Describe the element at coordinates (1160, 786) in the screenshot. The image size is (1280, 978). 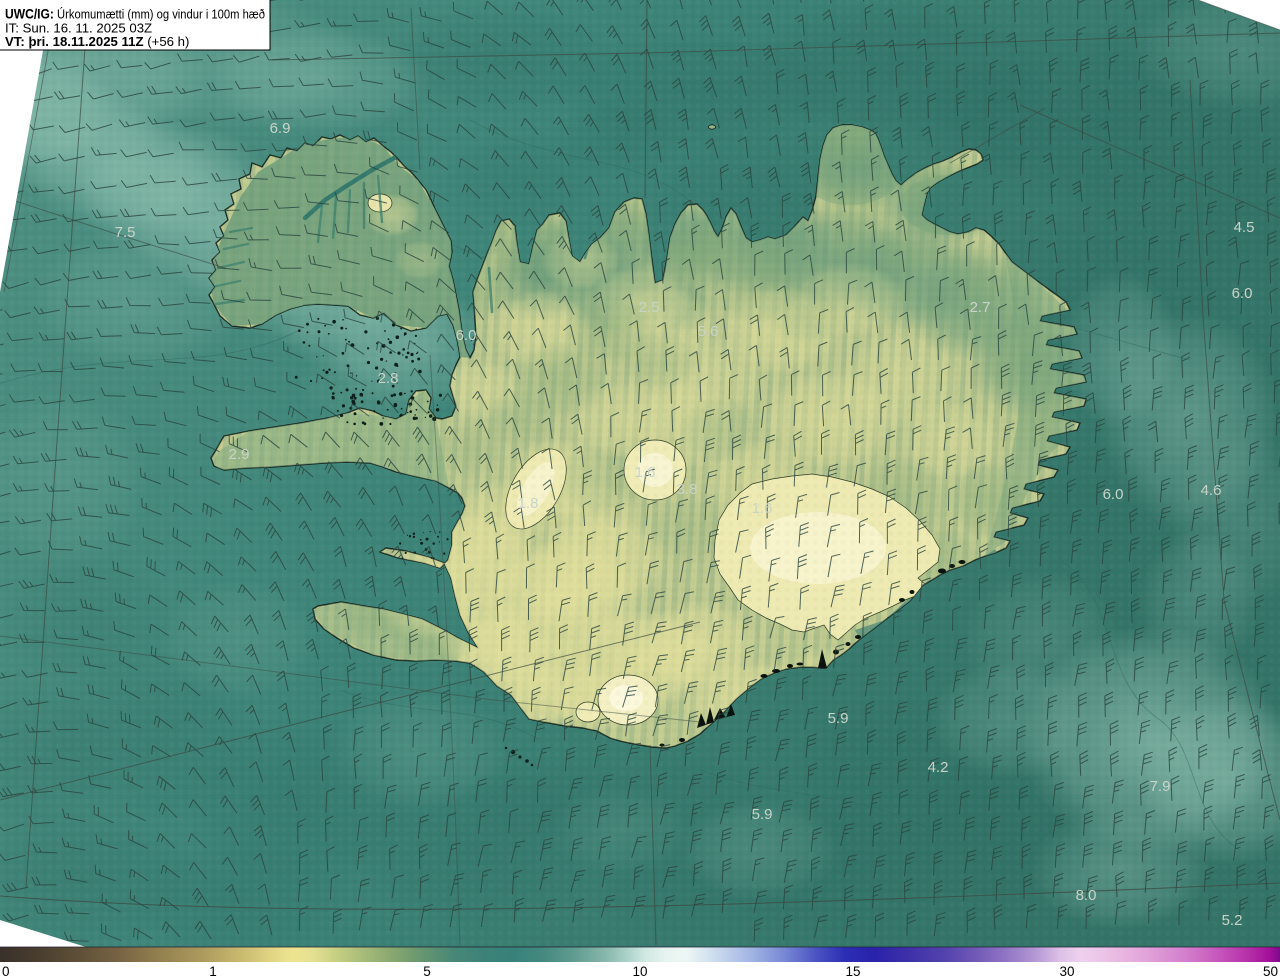
I see `svg-text: 7.9` at that location.